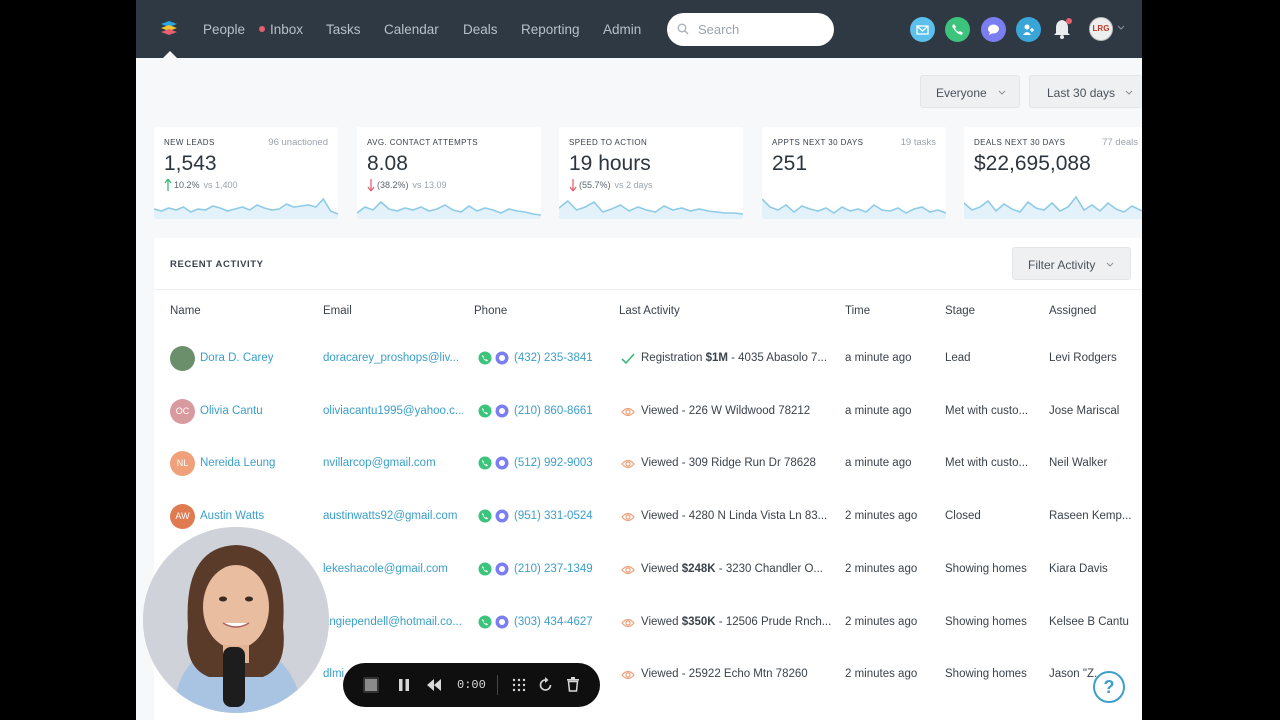 This screenshot has width=1280, height=720. I want to click on rewind-icon, so click(434, 685).